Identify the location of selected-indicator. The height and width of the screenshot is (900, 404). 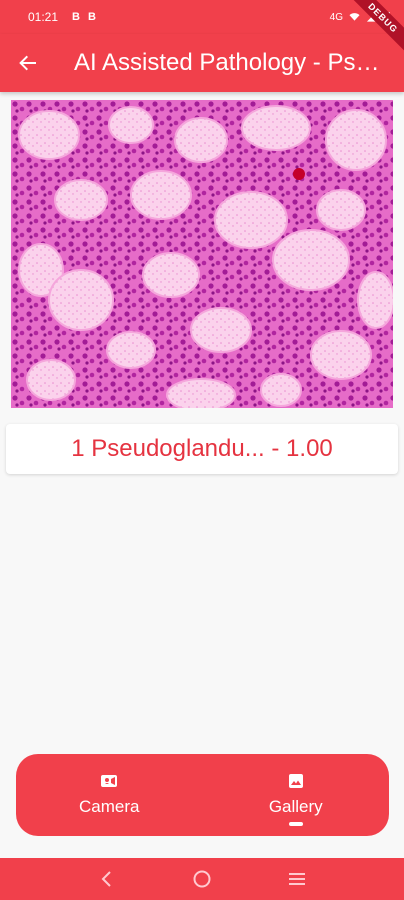
(295, 824).